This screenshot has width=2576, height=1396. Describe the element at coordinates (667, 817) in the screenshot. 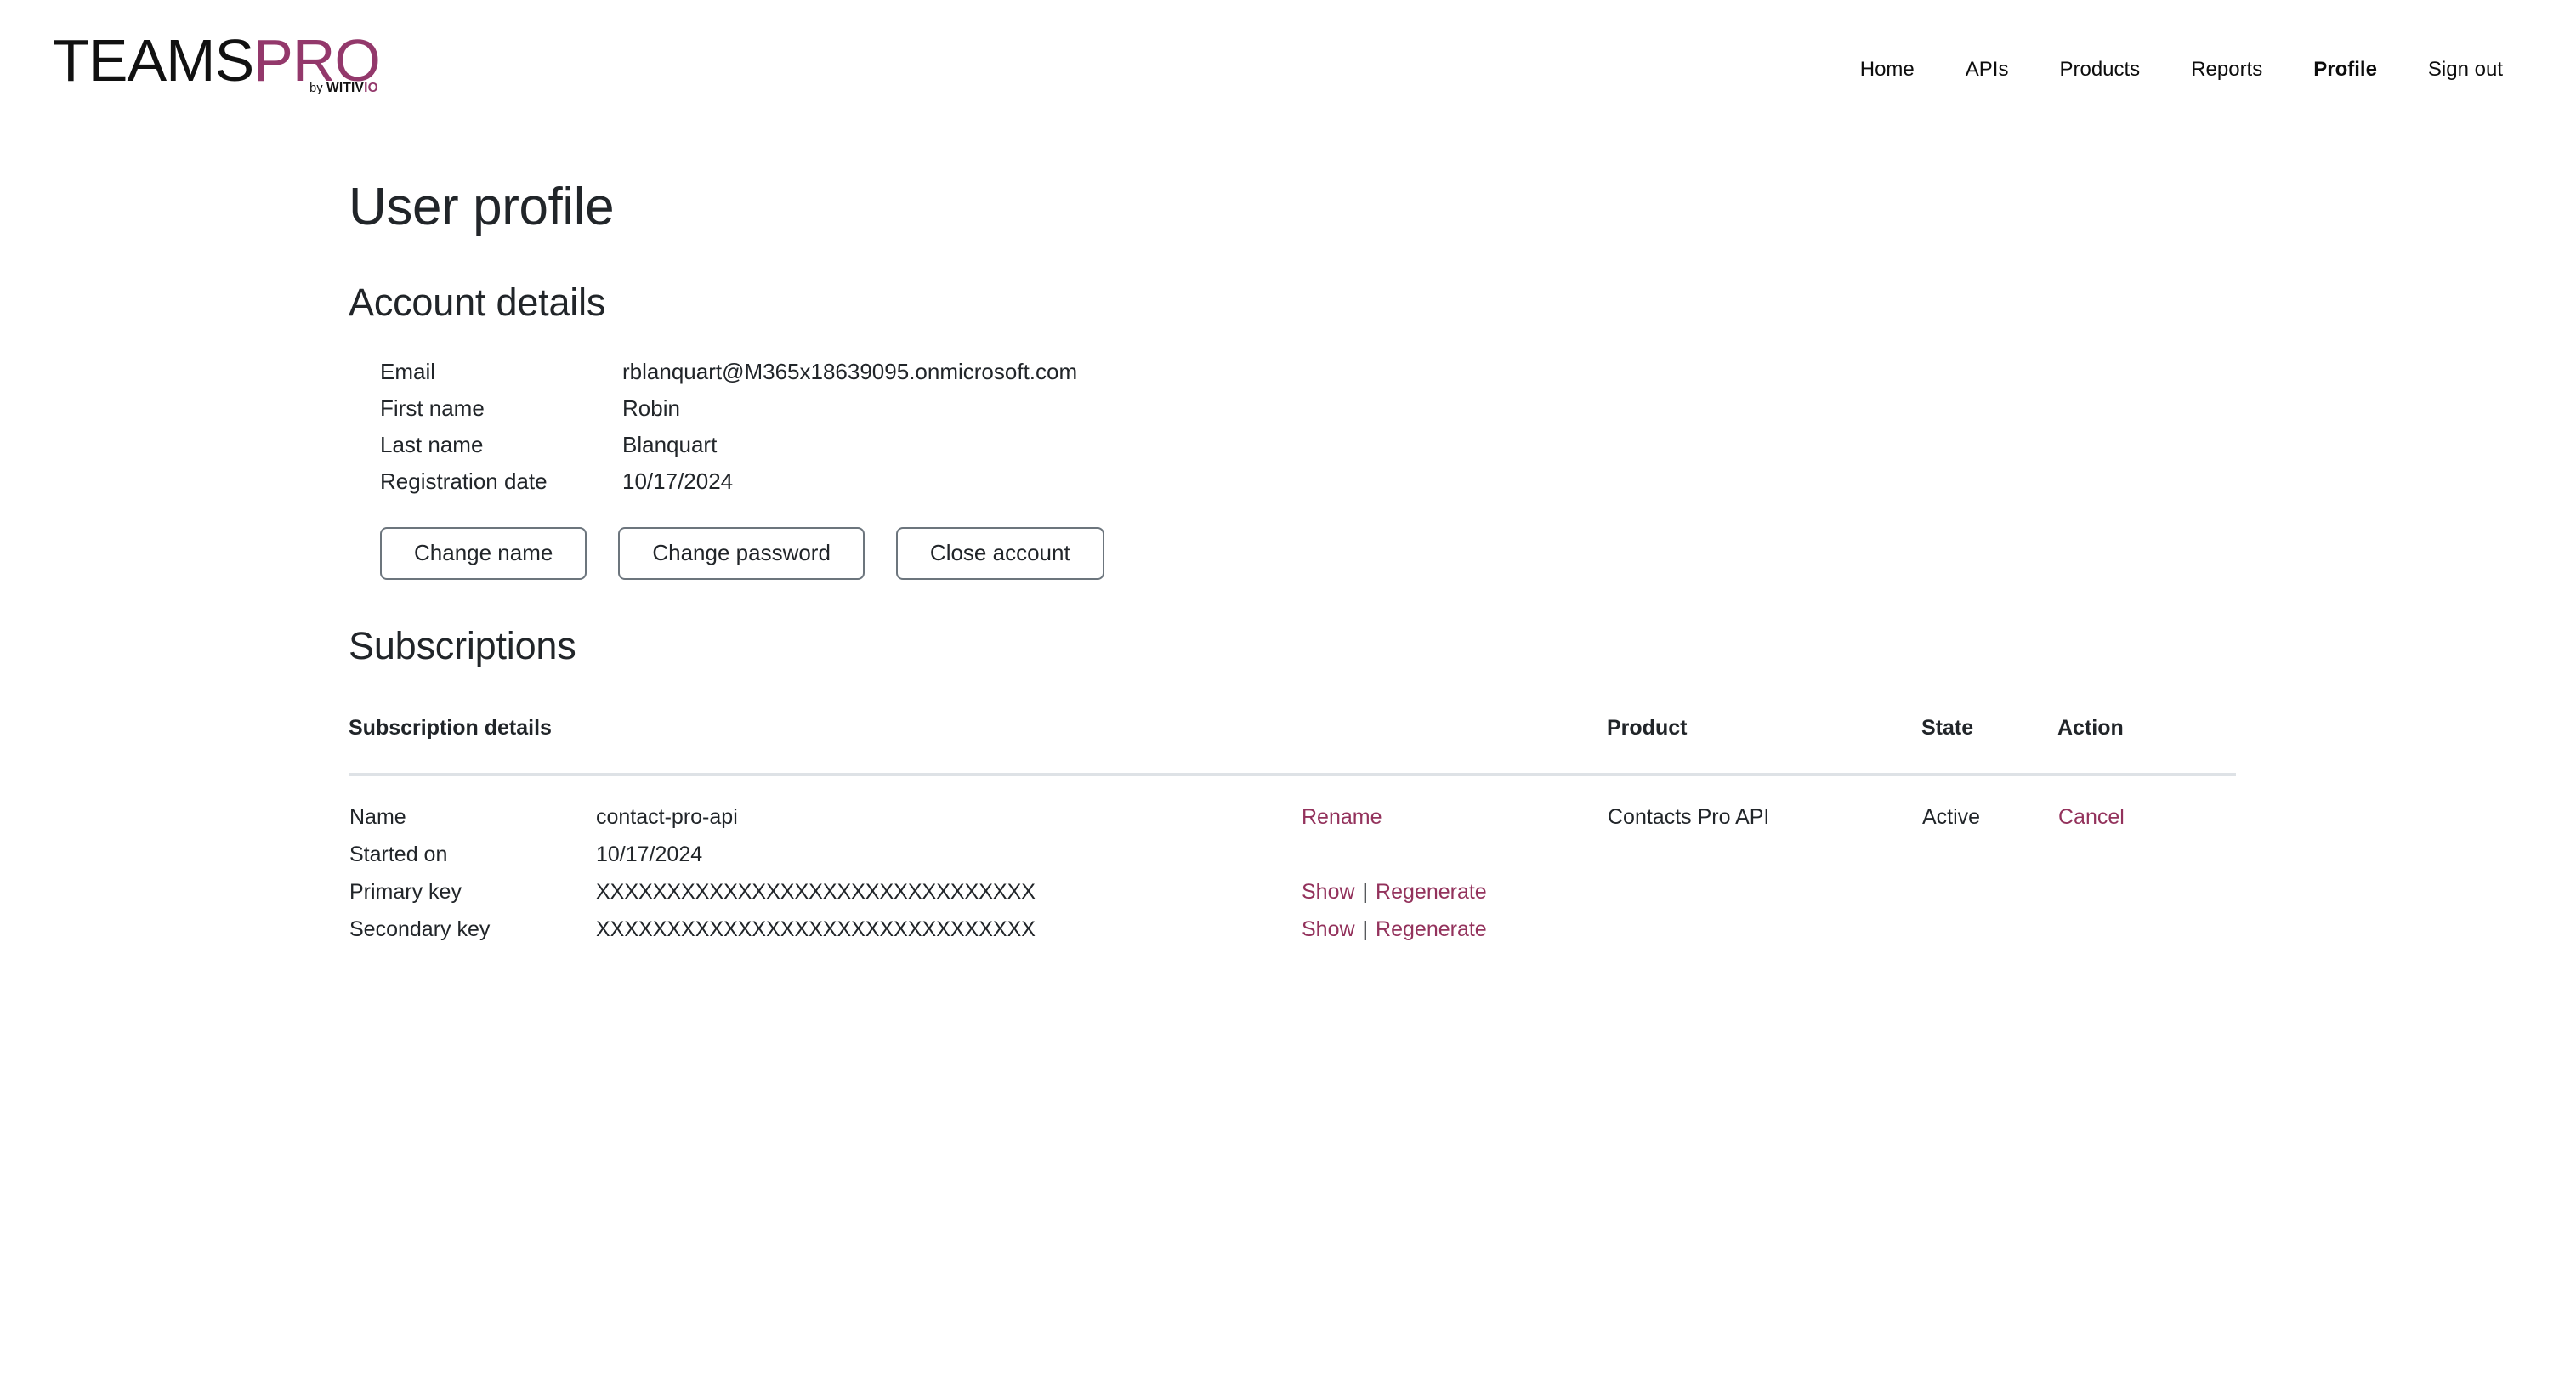

I see `sub-value-name: contact-pro-api` at that location.